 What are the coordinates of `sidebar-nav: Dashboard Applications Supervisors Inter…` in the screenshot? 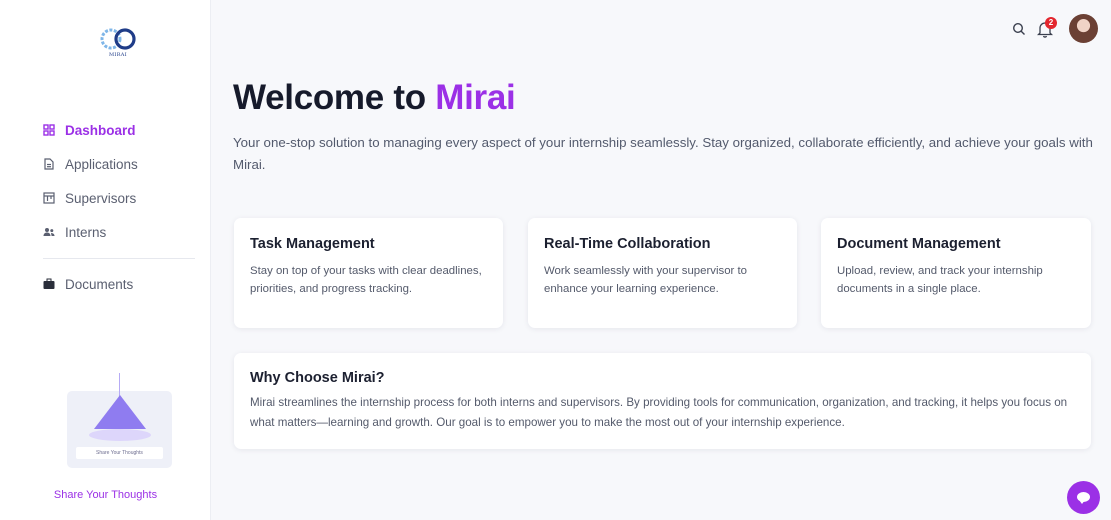 It's located at (123, 207).